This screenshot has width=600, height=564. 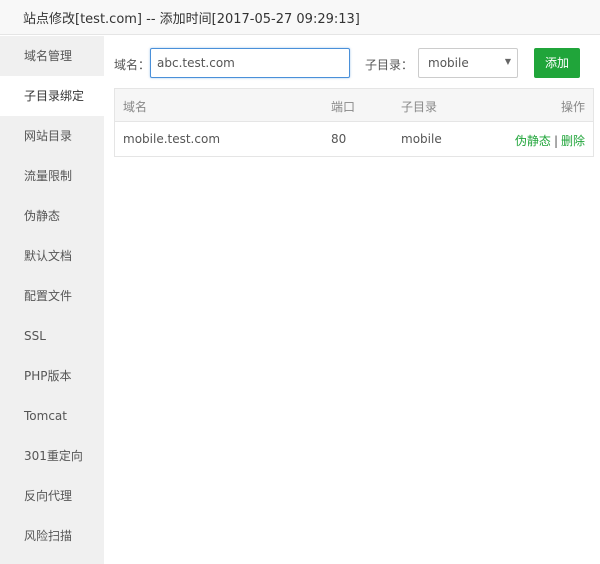 What do you see at coordinates (419, 107) in the screenshot?
I see `th-subdir: 子目录` at bounding box center [419, 107].